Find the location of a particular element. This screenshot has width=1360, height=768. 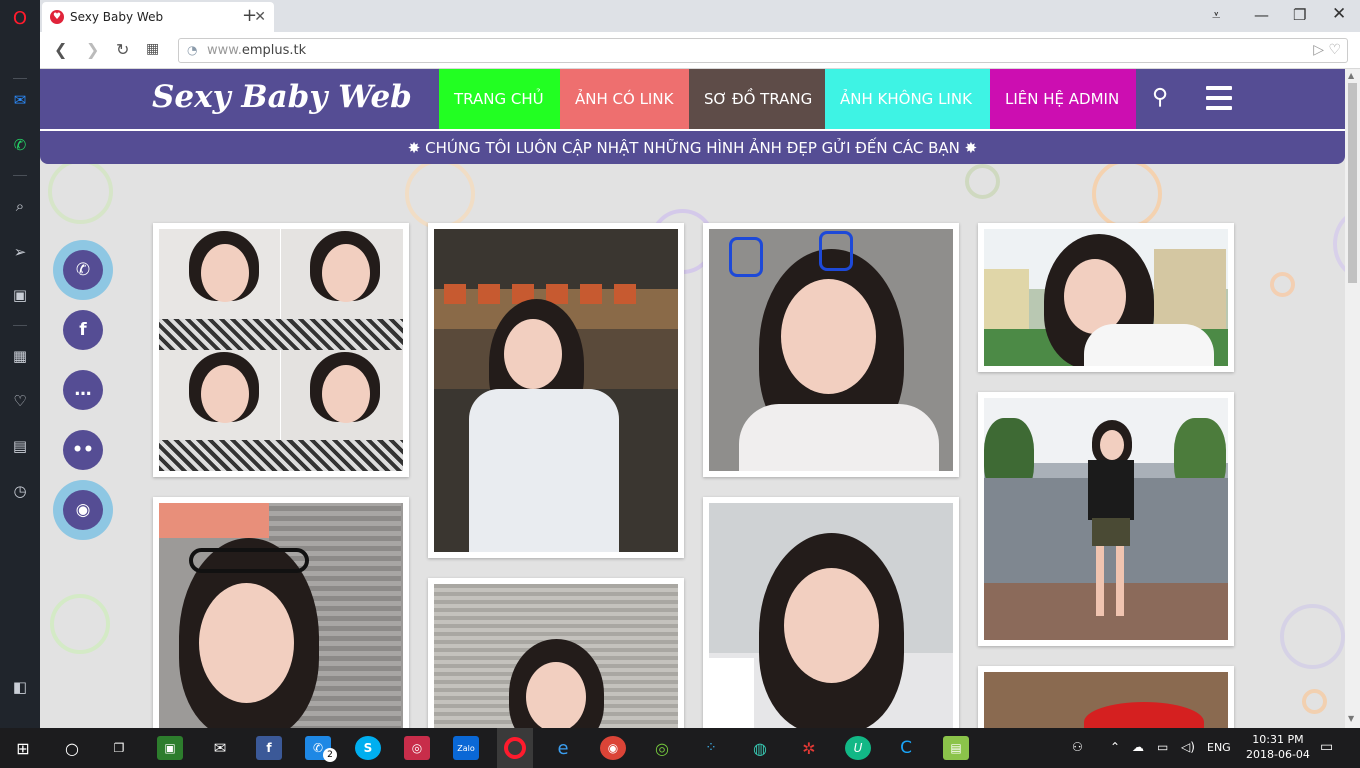

site-logo: Sexy Baby Web is located at coordinates (282, 97).